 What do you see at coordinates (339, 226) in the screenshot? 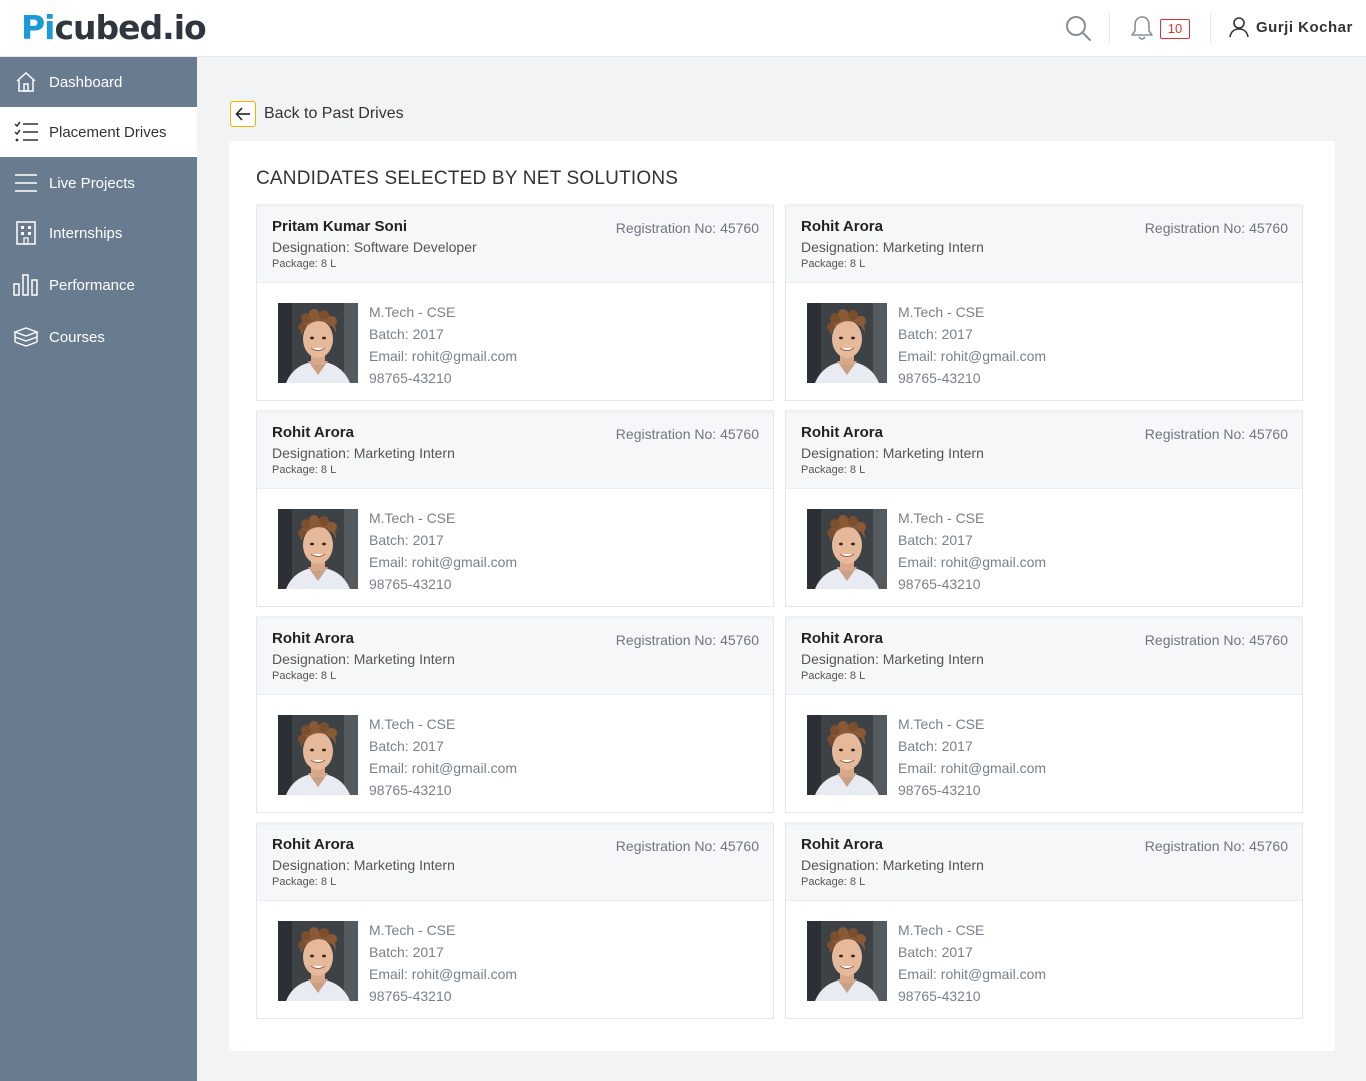
I see `candidate-name: Pritam Kumar Soni` at bounding box center [339, 226].